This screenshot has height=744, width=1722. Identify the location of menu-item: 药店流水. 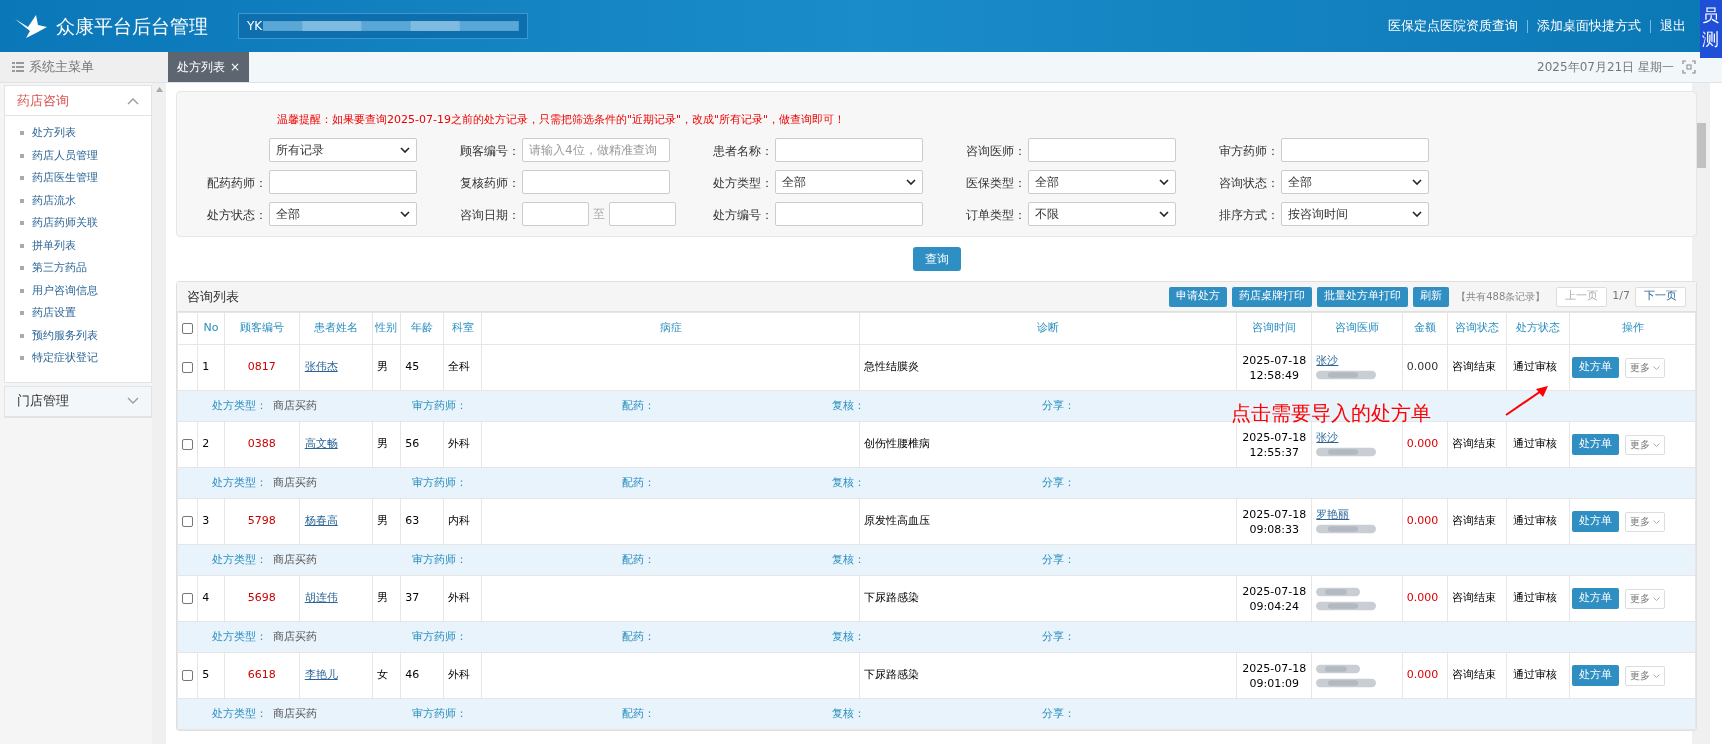
(54, 200).